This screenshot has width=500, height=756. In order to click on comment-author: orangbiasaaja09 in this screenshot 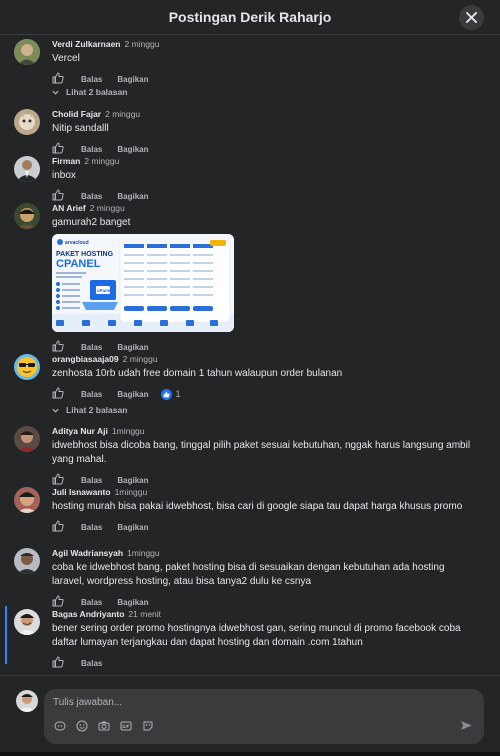, I will do `click(85, 359)`.